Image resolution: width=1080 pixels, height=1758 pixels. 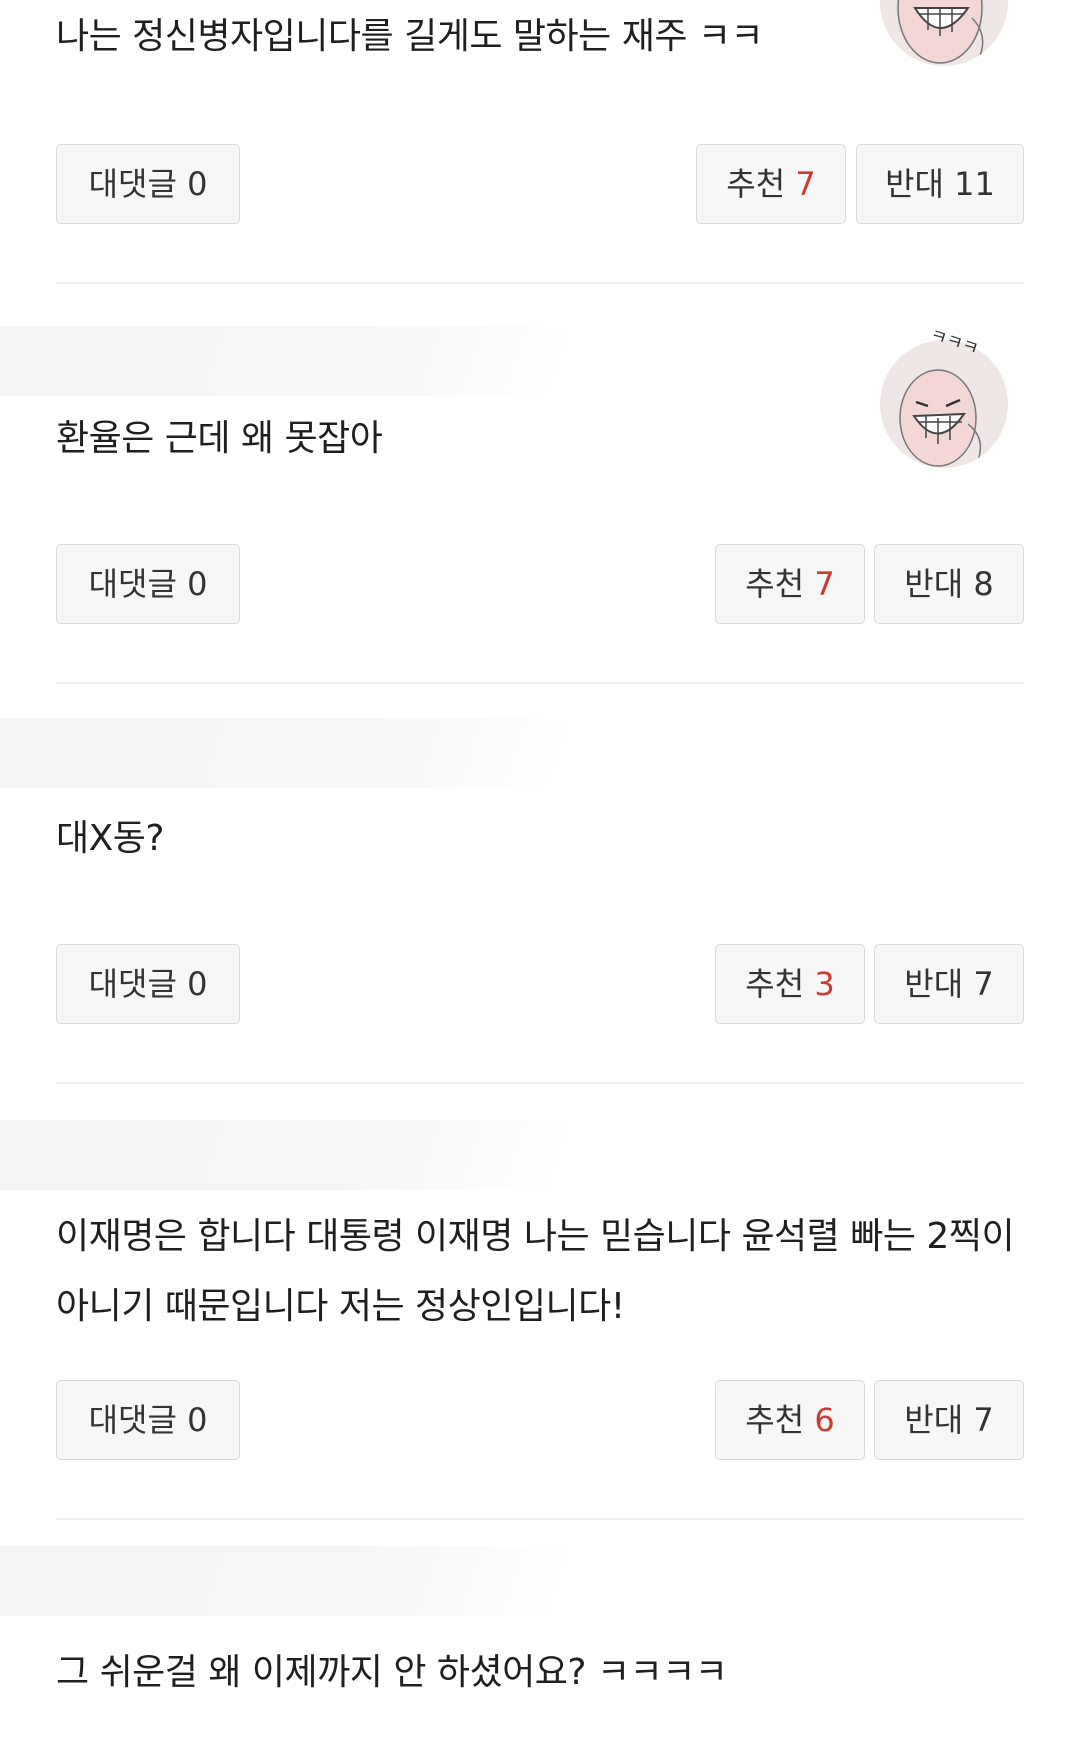 I want to click on recommend-button: 추천 3, so click(x=790, y=984).